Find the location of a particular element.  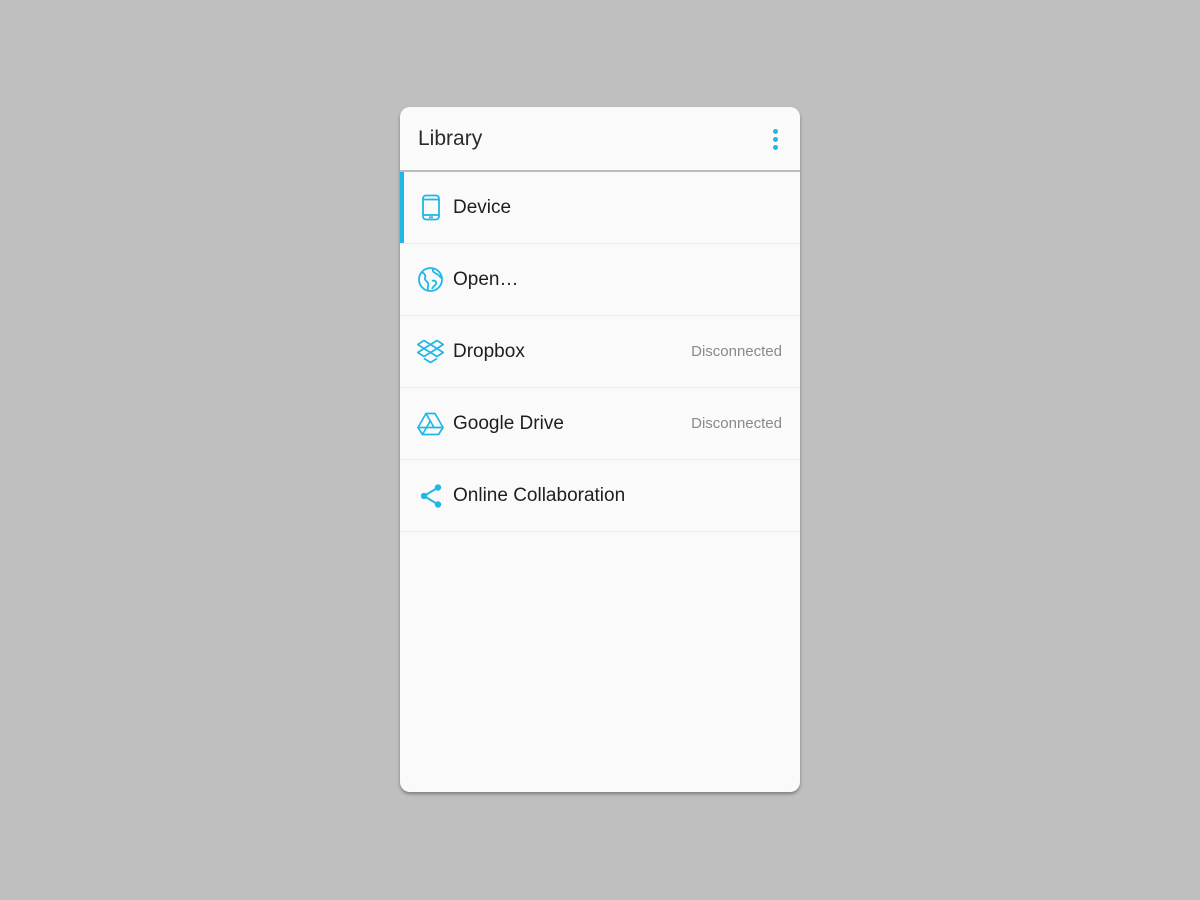

library-item-device: Device is located at coordinates (600, 208).